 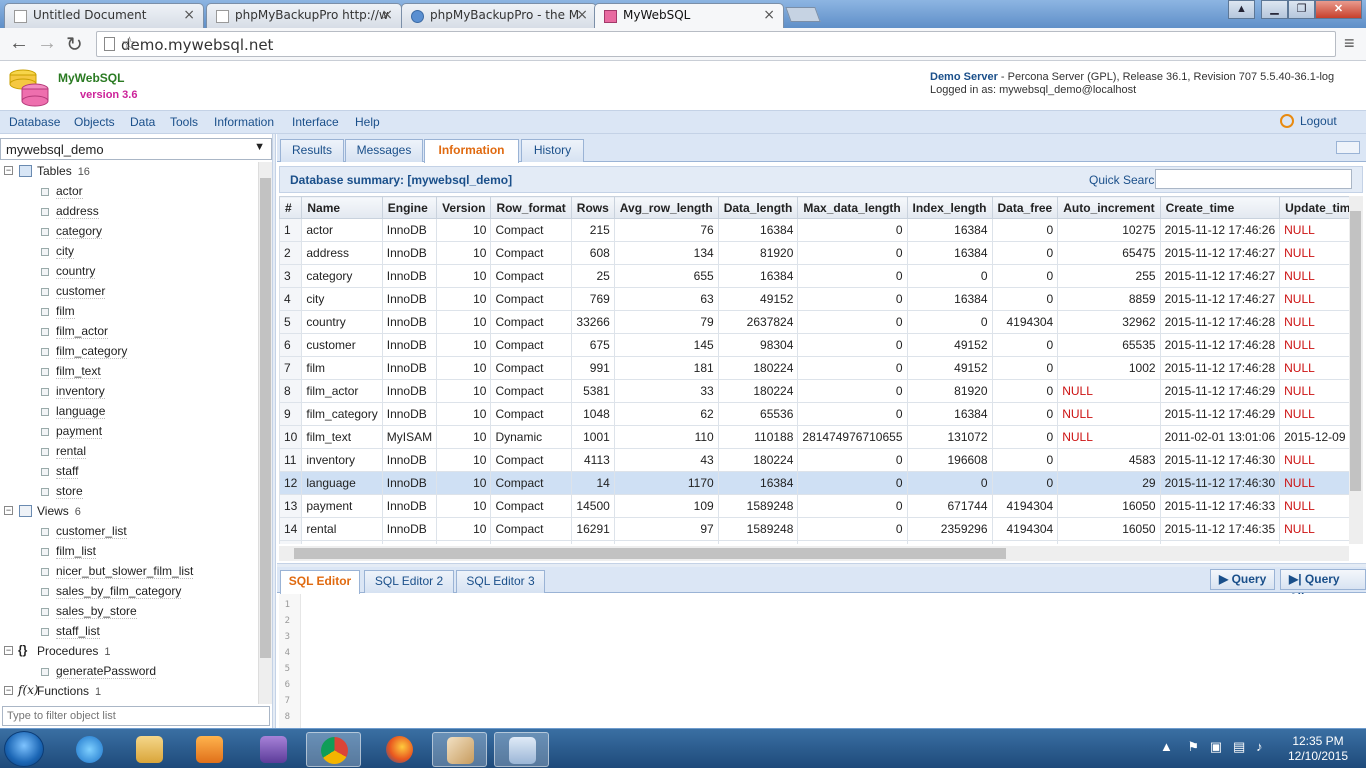 What do you see at coordinates (758, 322) in the screenshot?
I see `table-cell: 2637824` at bounding box center [758, 322].